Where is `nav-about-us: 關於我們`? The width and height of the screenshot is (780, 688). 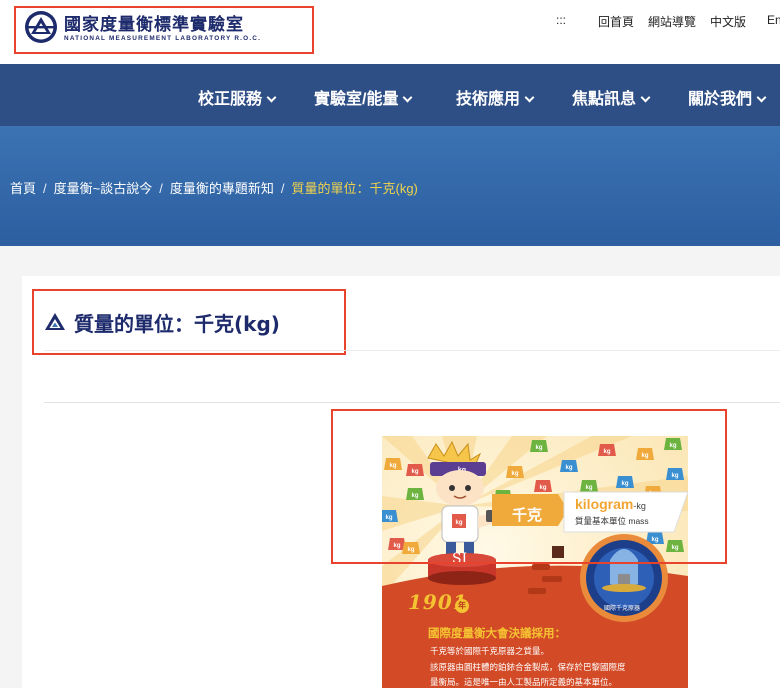
nav-about-us: 關於我們 is located at coordinates (727, 97).